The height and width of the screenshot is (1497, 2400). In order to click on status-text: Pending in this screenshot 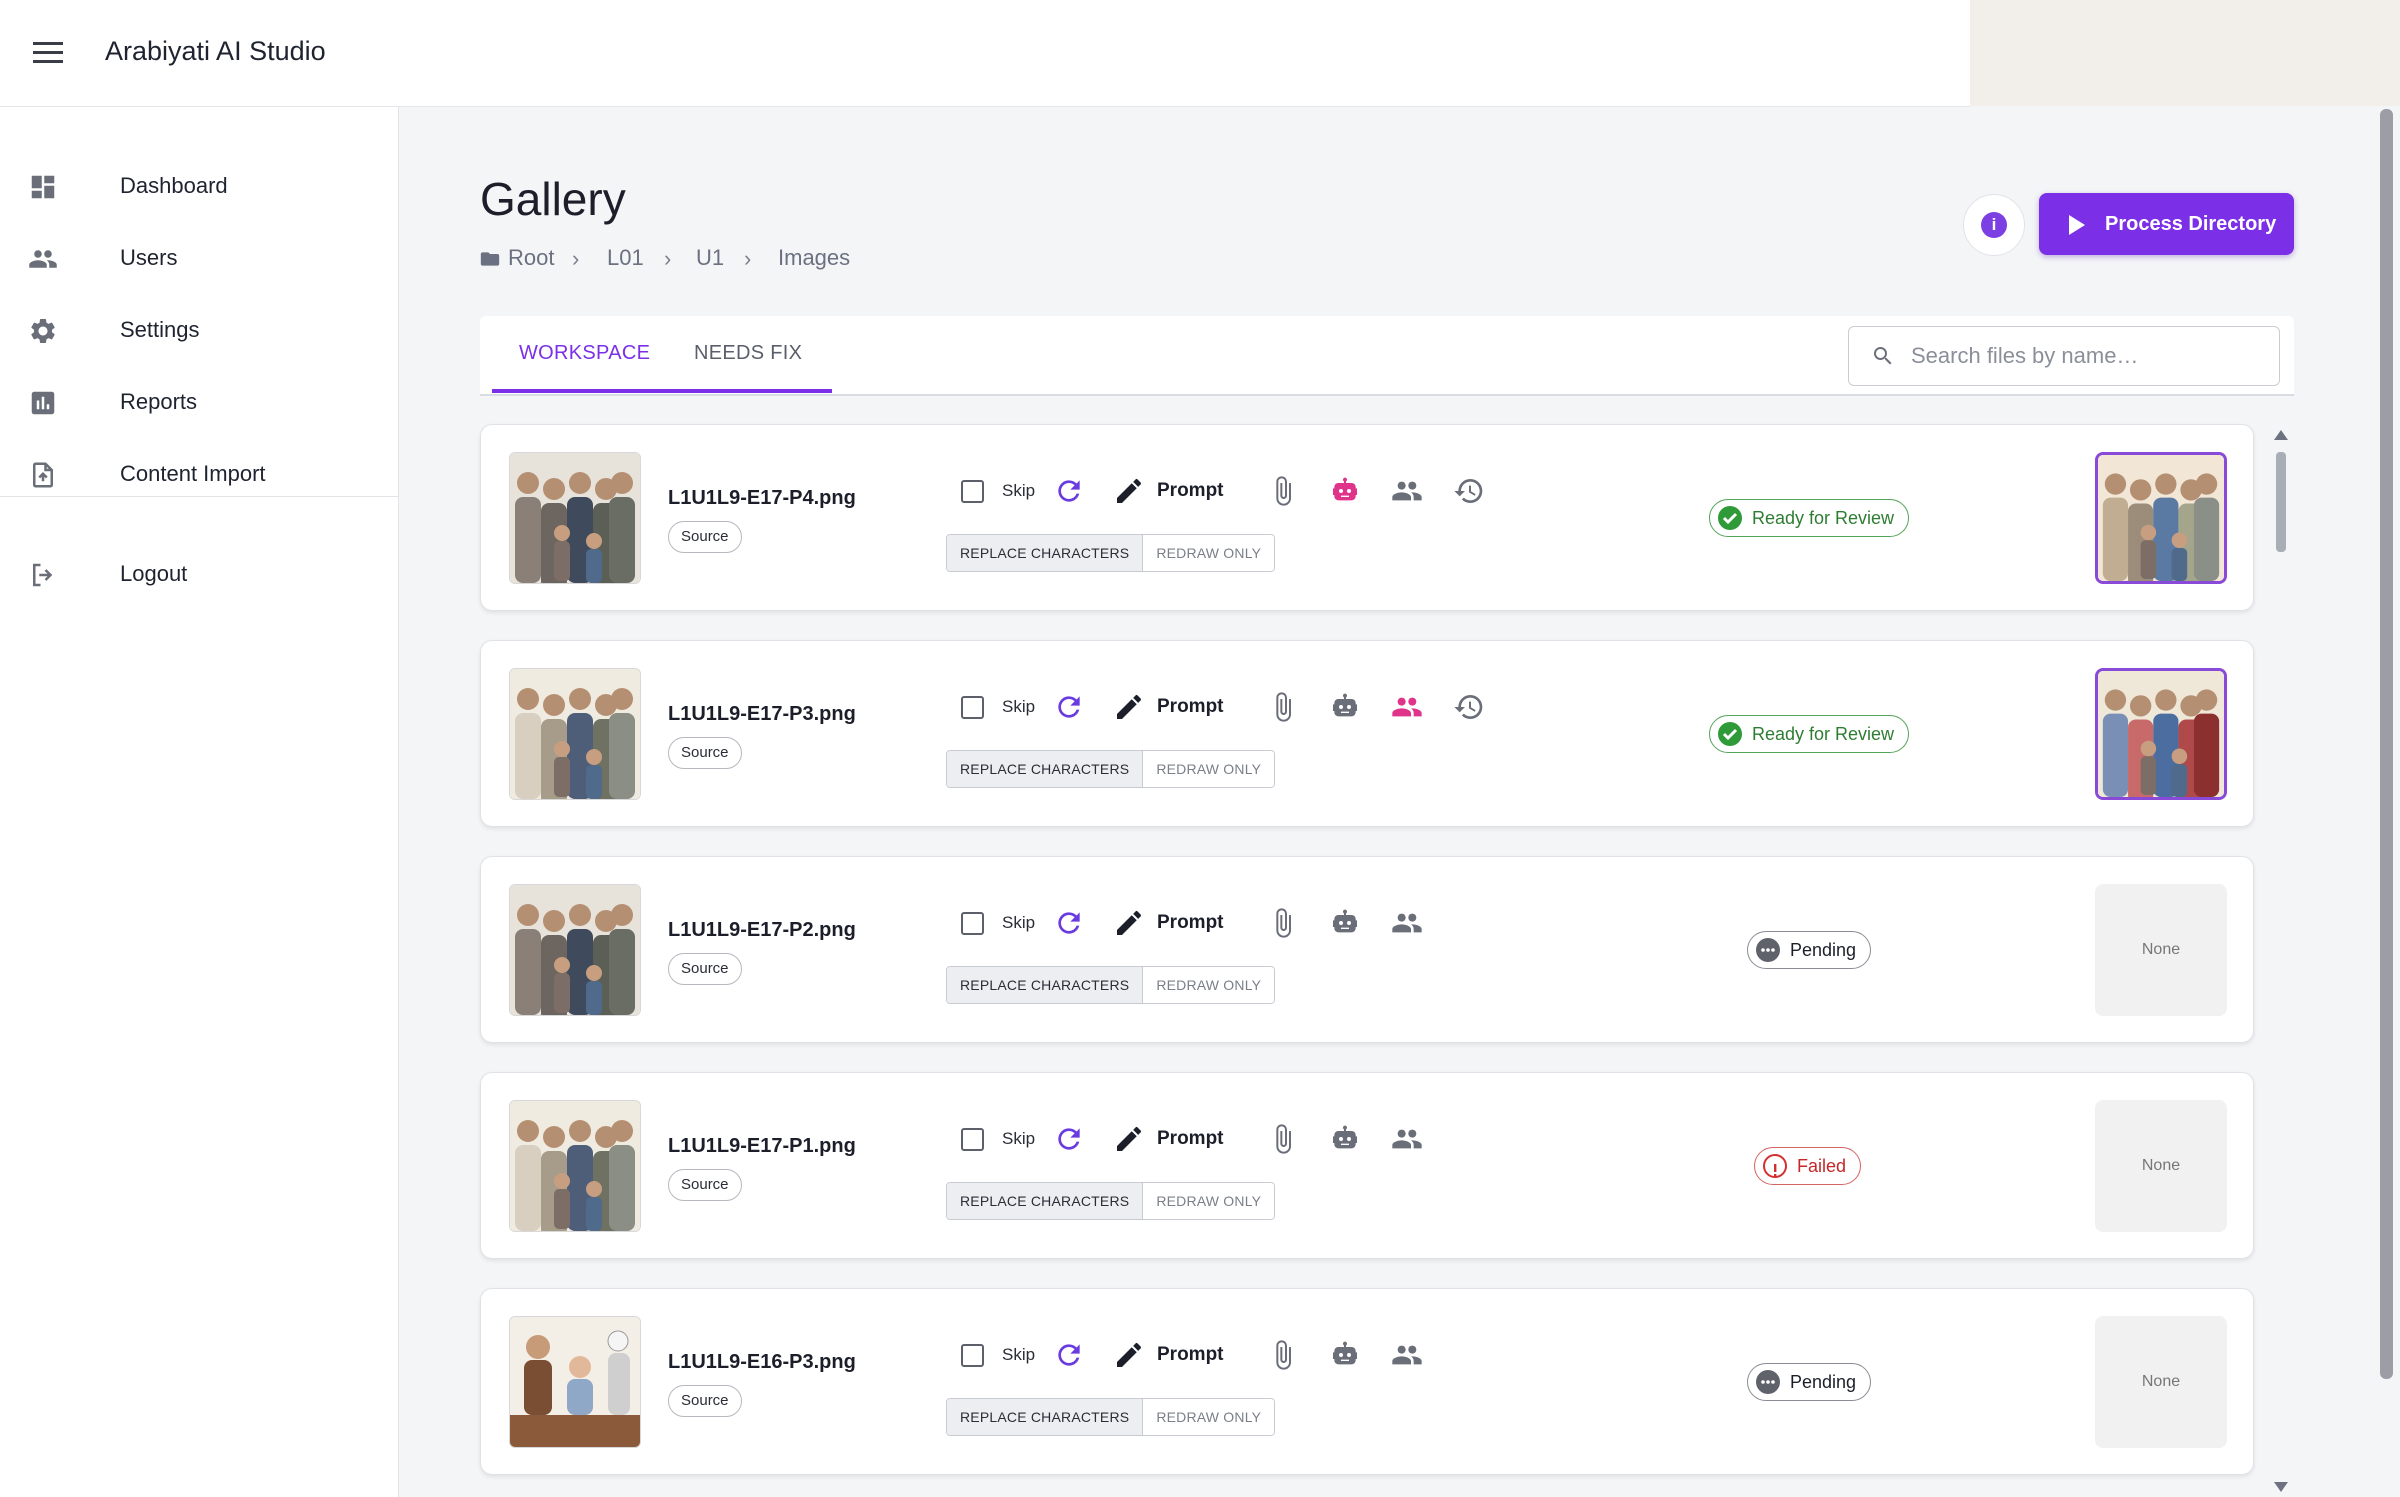, I will do `click(1823, 1382)`.